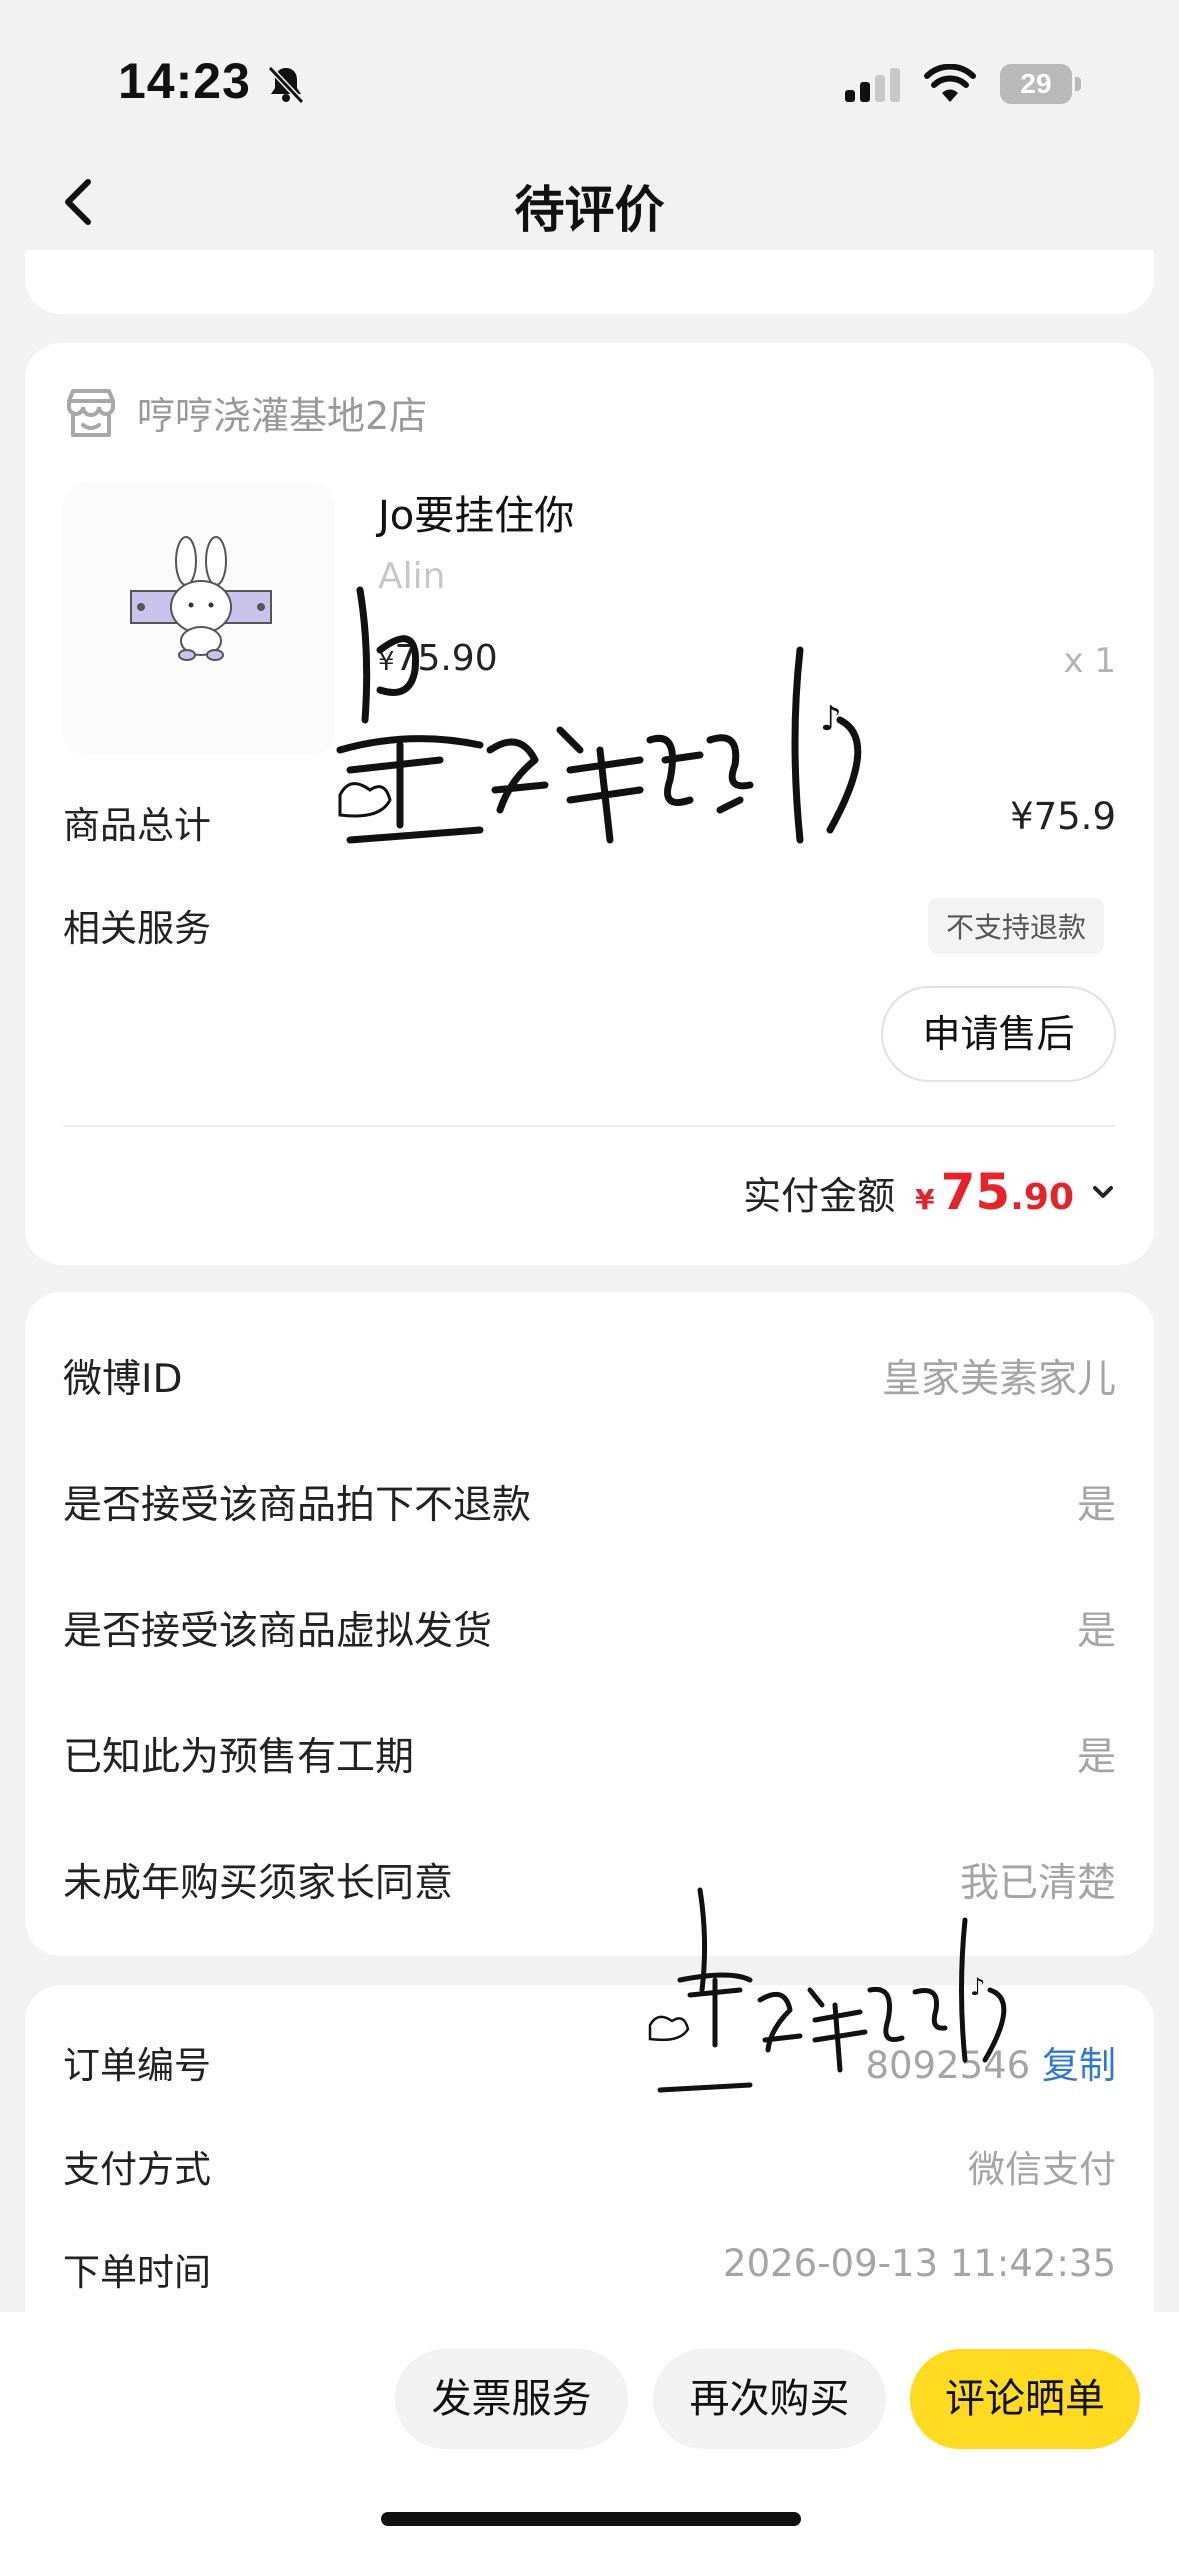  I want to click on product-price-symbol: ¥, so click(386, 662).